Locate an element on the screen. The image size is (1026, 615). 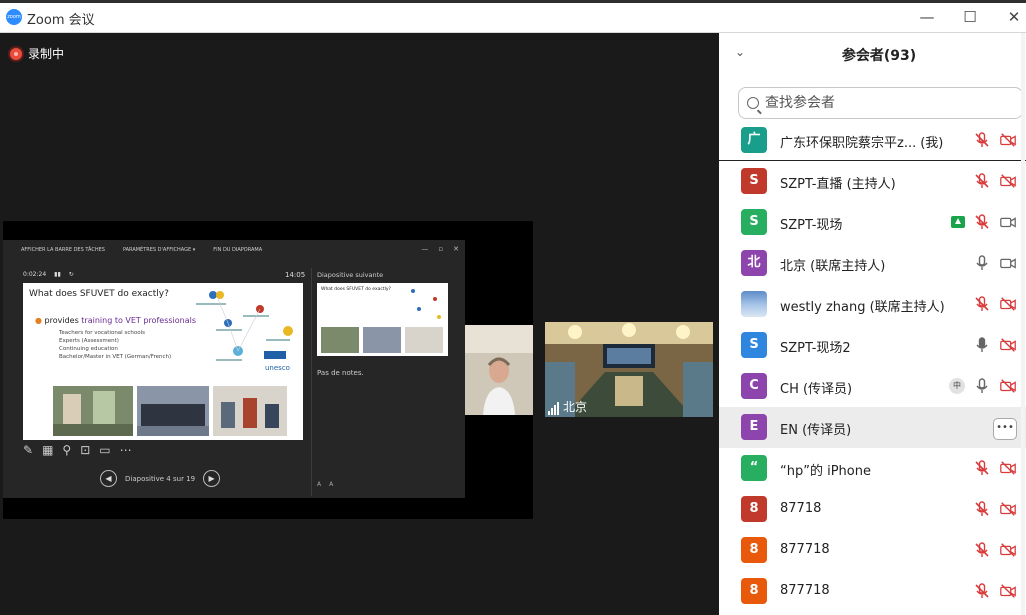
next-slide-diagram is located at coordinates (426, 304).